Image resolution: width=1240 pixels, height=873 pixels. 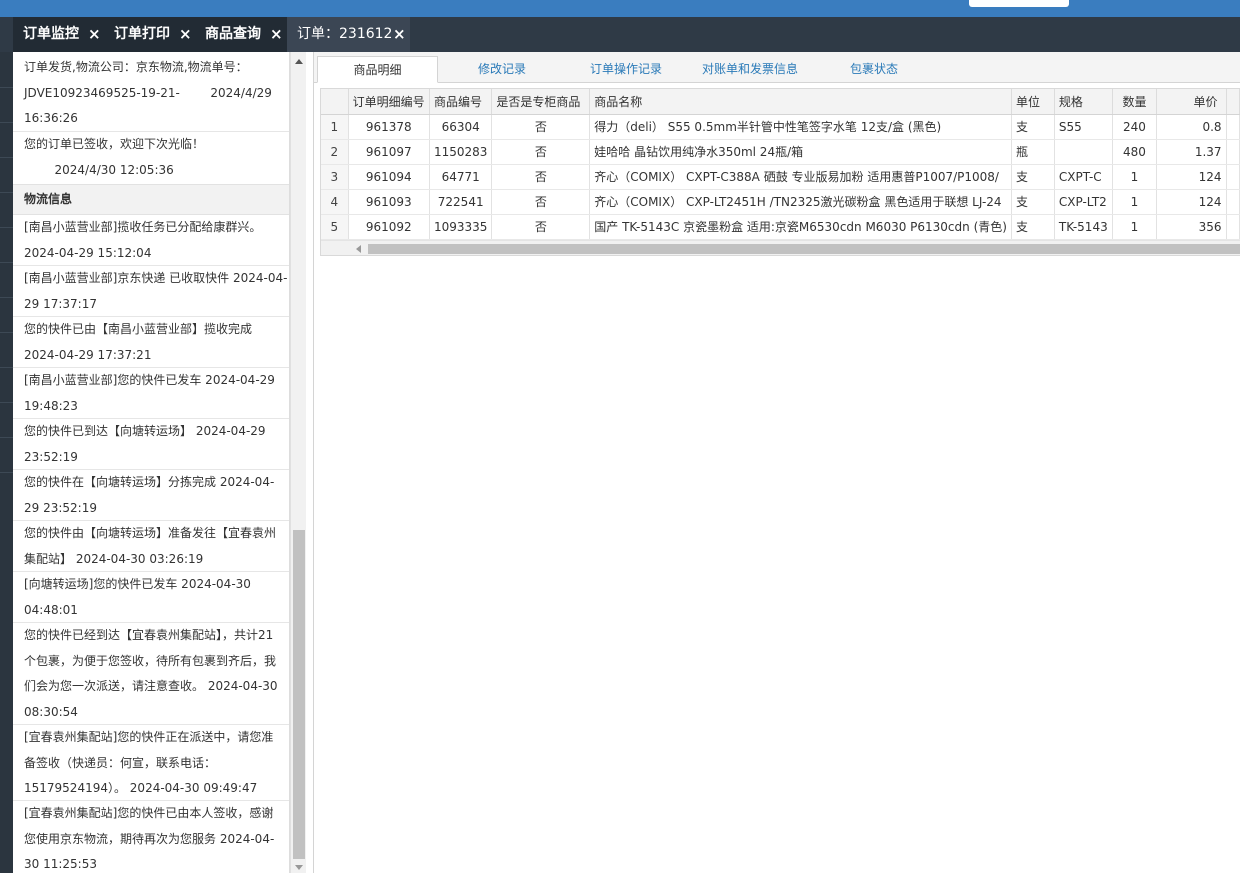 I want to click on column-header: 规格, so click(x=1083, y=102).